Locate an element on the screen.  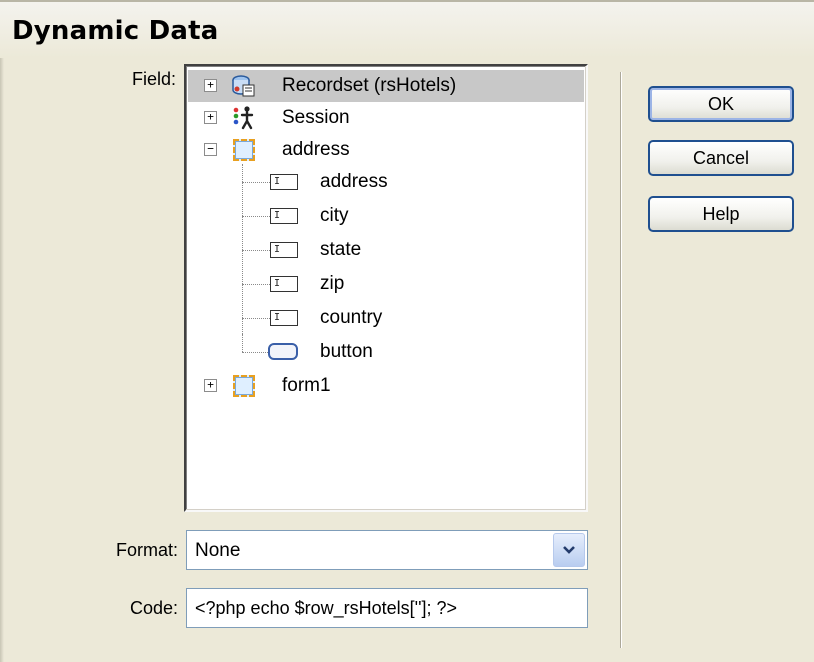
title-bar: Dynamic Data is located at coordinates (407, 29).